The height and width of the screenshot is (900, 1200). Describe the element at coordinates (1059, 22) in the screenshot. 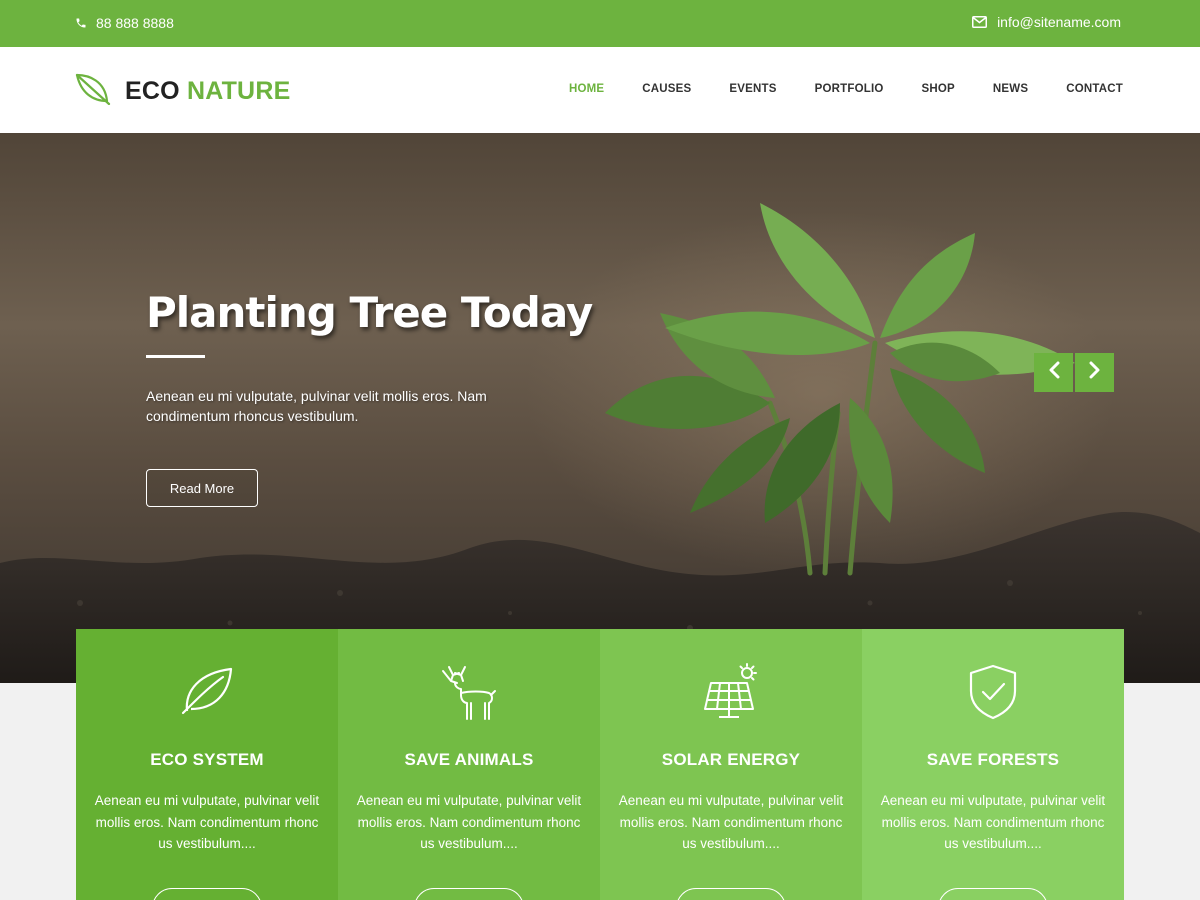

I see `email-address: info@sitename.com` at that location.